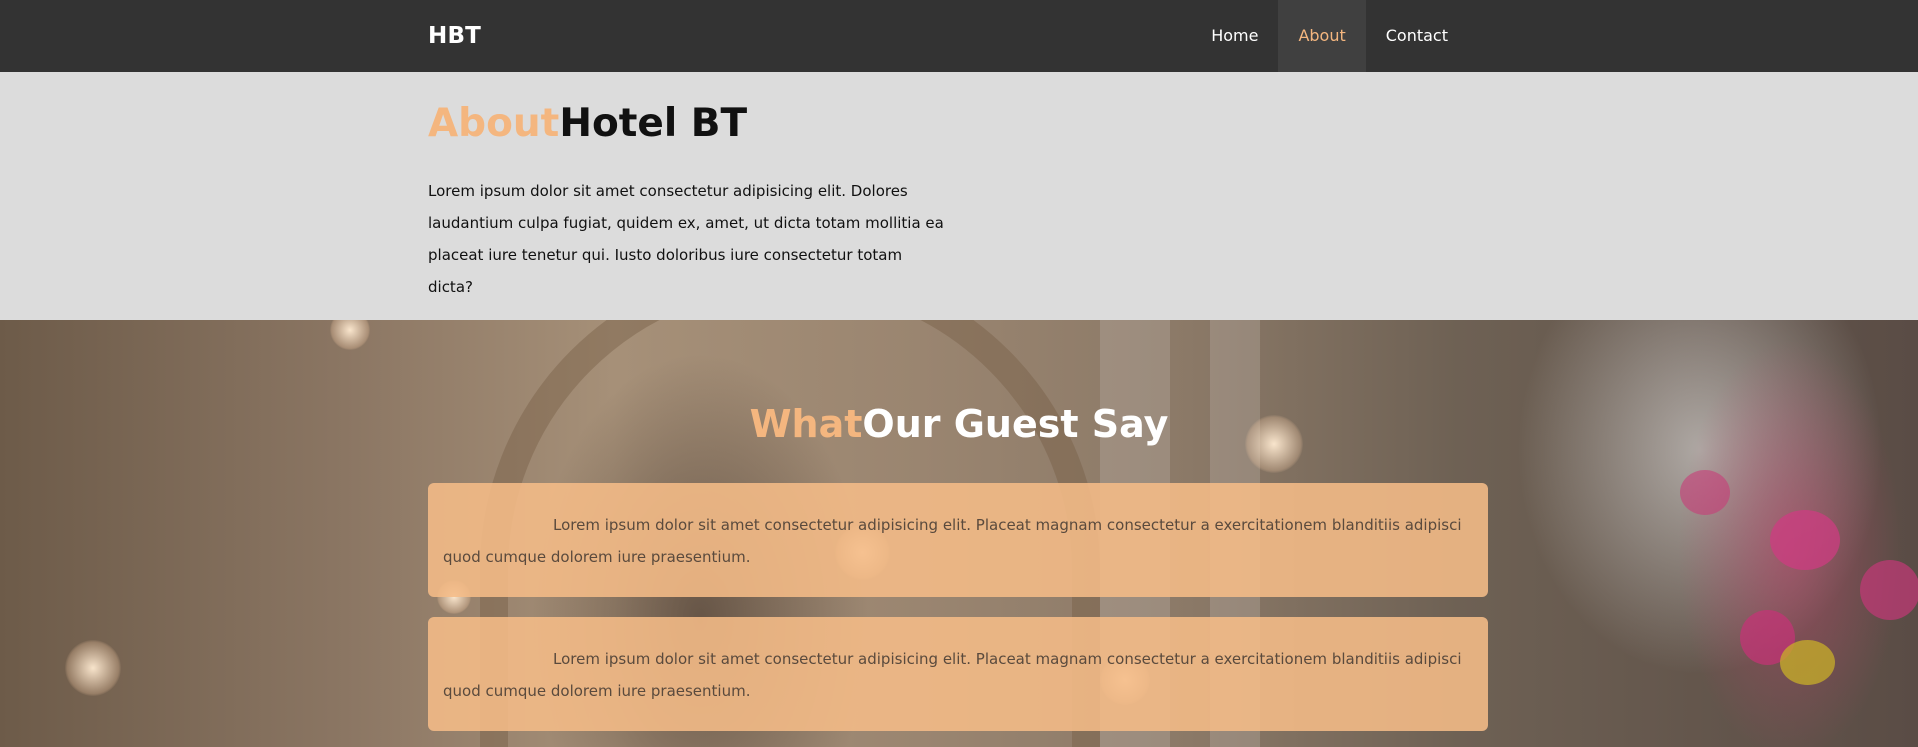 The width and height of the screenshot is (1918, 747). I want to click on testimonials-heading-rest: Our Guest Say, so click(1015, 424).